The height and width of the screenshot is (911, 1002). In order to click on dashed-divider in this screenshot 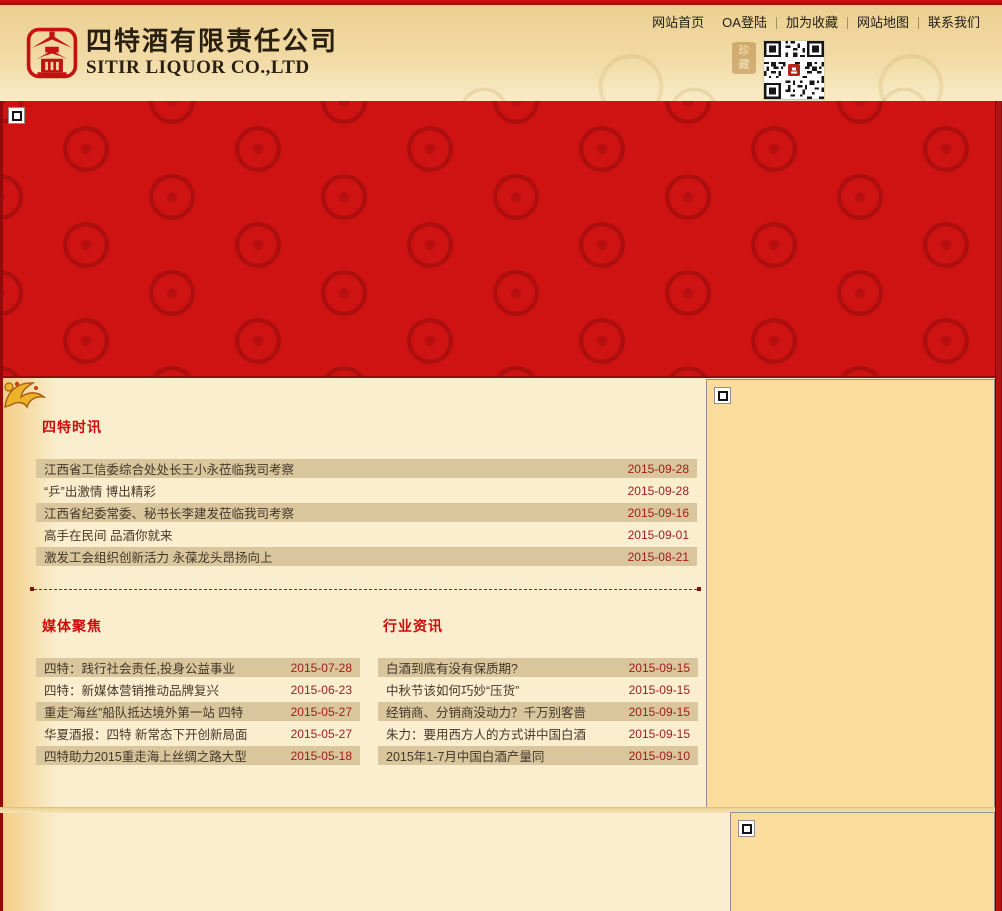, I will do `click(365, 589)`.